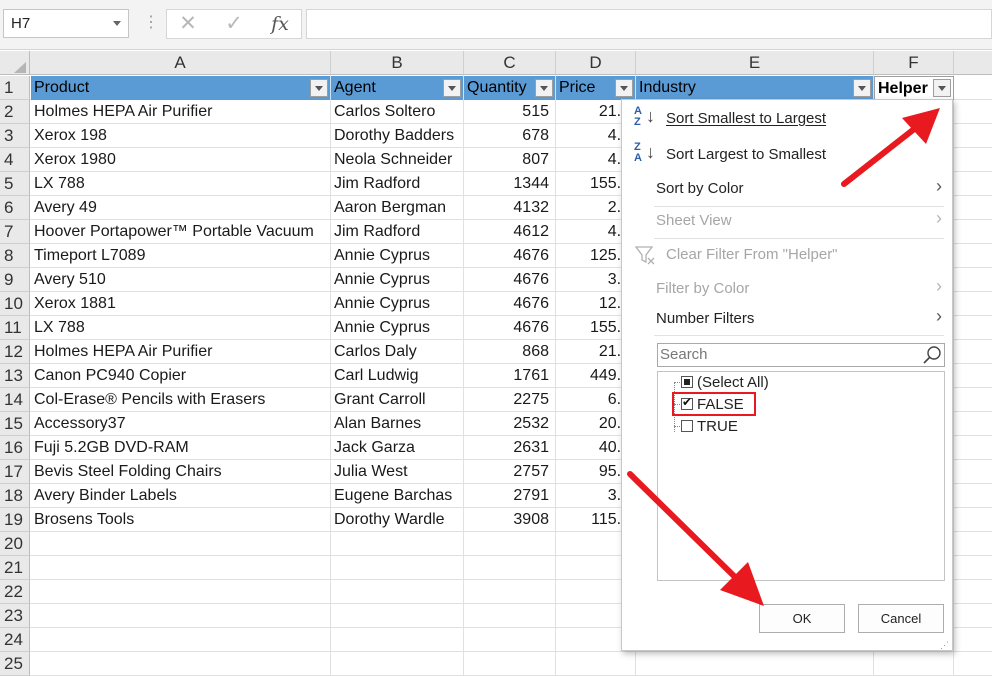  What do you see at coordinates (593, 232) in the screenshot?
I see `cell-price: 4.4` at bounding box center [593, 232].